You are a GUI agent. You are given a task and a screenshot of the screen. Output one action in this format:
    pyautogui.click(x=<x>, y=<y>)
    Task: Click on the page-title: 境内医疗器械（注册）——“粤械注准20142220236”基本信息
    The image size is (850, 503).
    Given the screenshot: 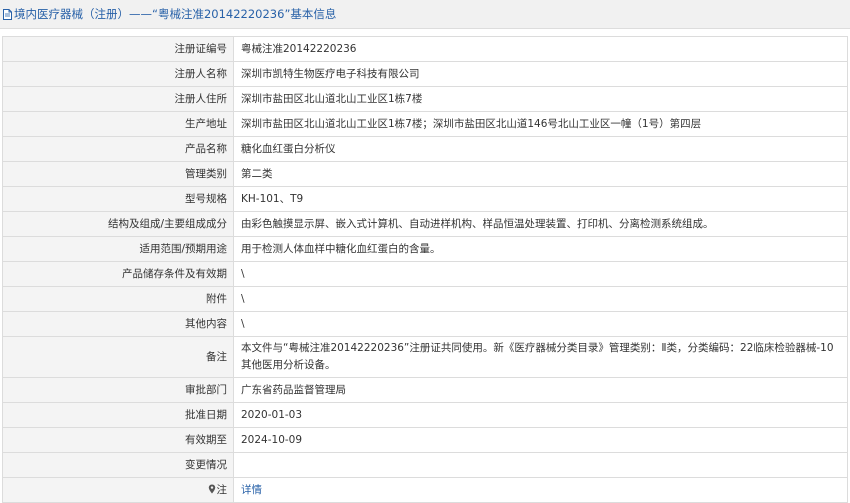 What is the action you would take?
    pyautogui.click(x=175, y=14)
    